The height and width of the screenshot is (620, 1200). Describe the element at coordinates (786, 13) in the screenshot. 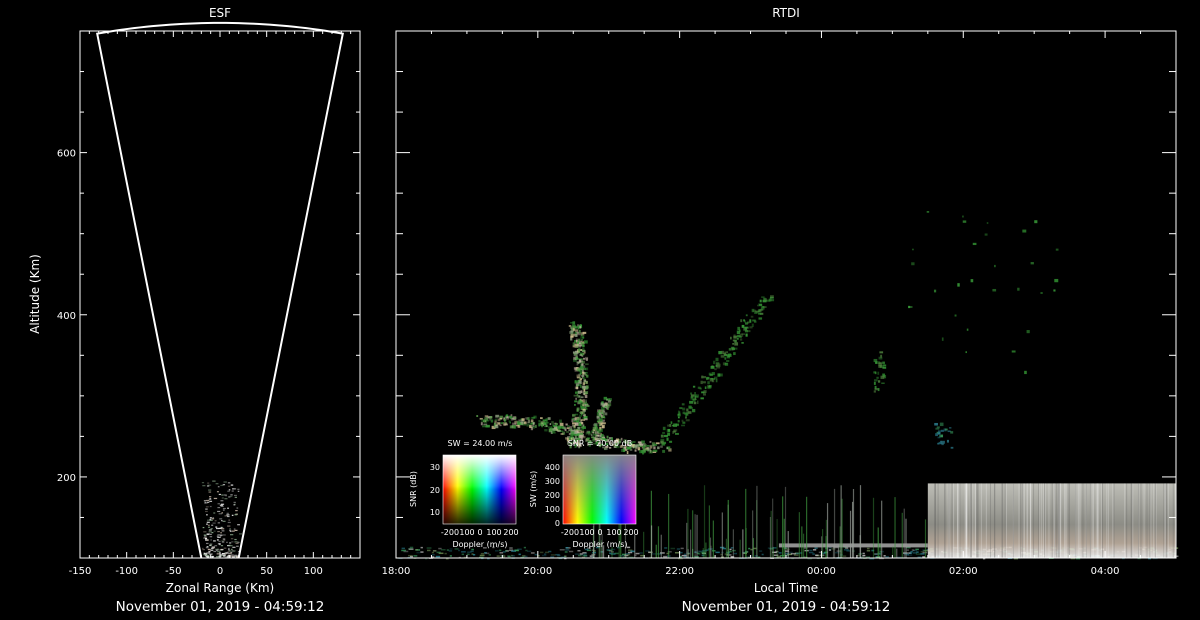

I see `rtdi-title: RTDI` at that location.